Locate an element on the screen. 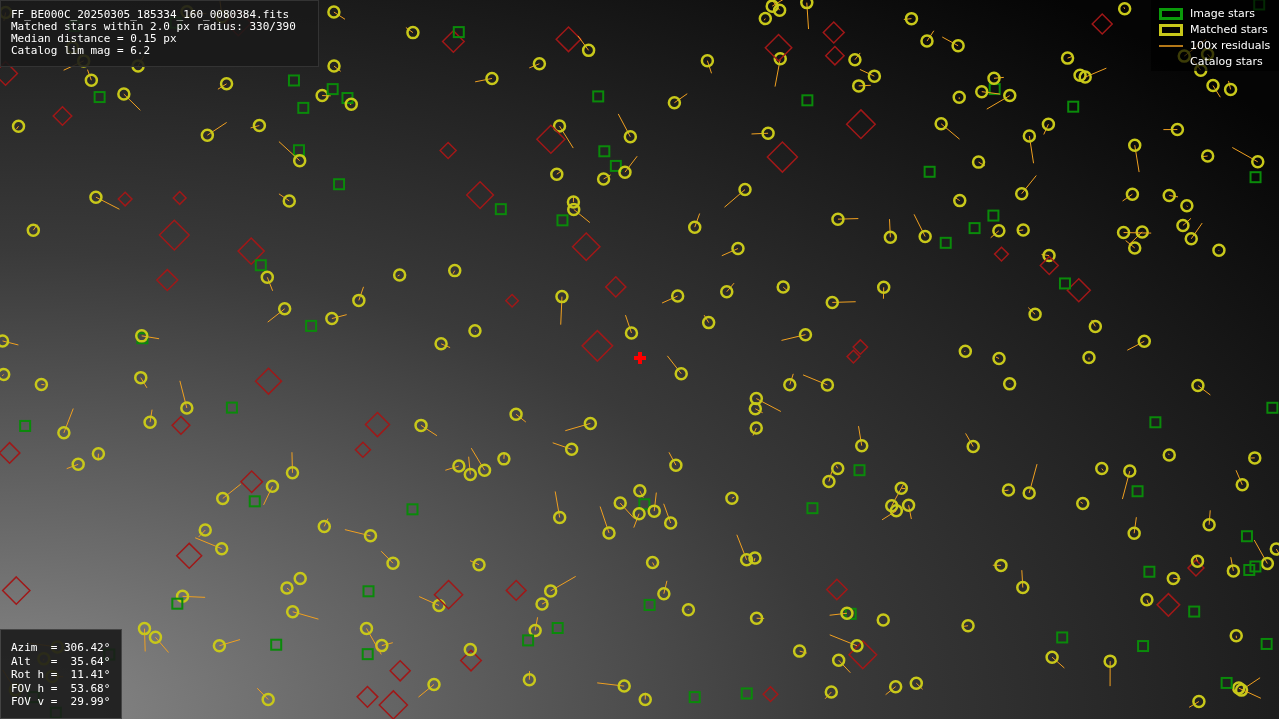 The width and height of the screenshot is (1279, 719). square-outline-icon is located at coordinates (1171, 13).